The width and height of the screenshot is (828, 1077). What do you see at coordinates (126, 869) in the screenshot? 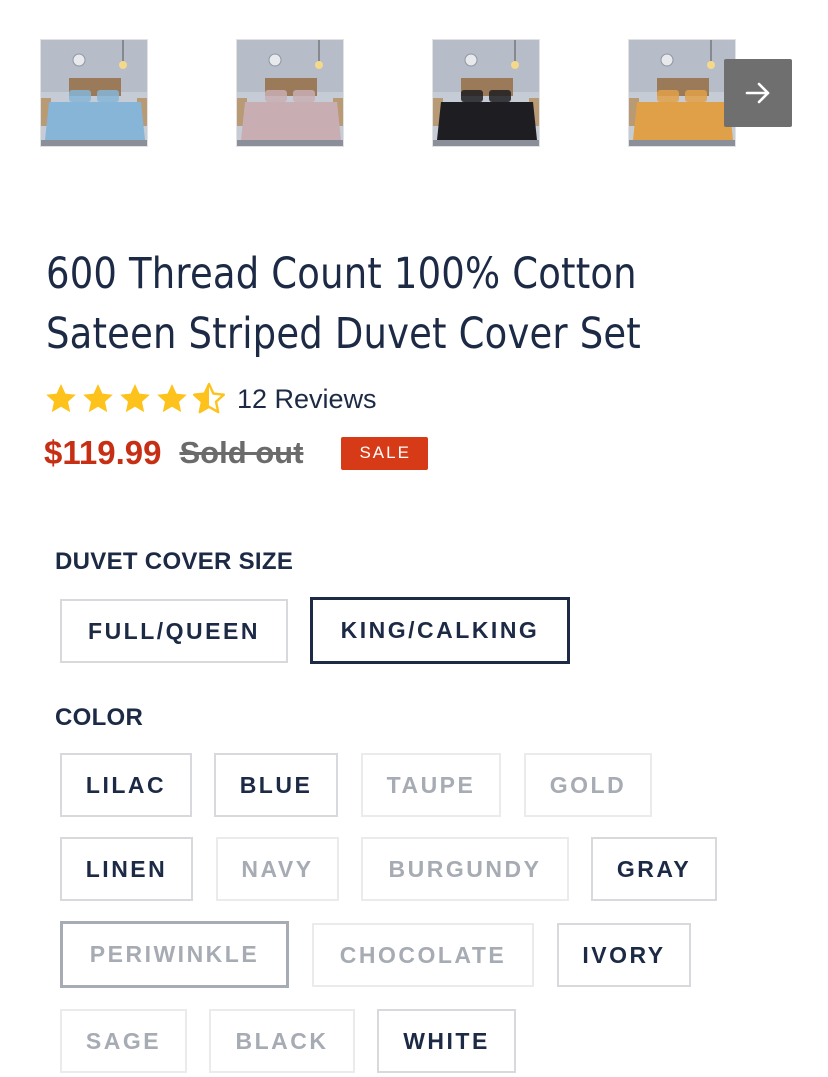
I see `color-option-linen: LINEN` at bounding box center [126, 869].